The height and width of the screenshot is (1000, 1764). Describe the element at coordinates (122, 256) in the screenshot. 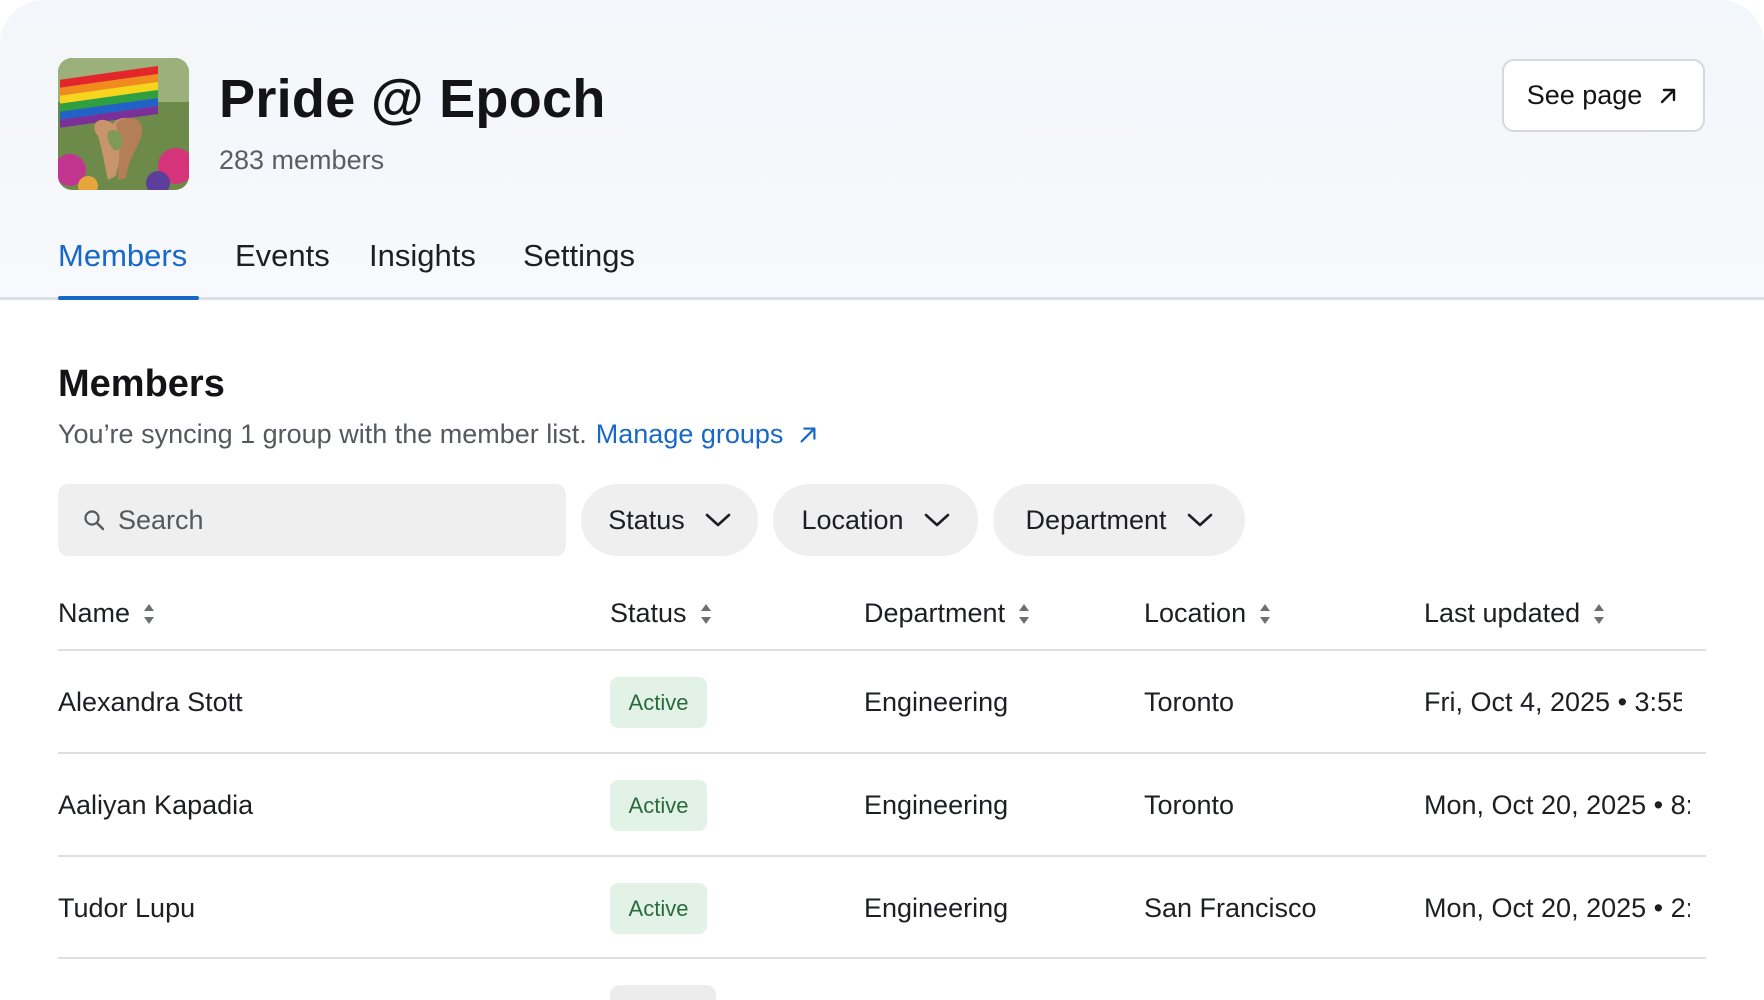

I see `tab-members: Members` at that location.